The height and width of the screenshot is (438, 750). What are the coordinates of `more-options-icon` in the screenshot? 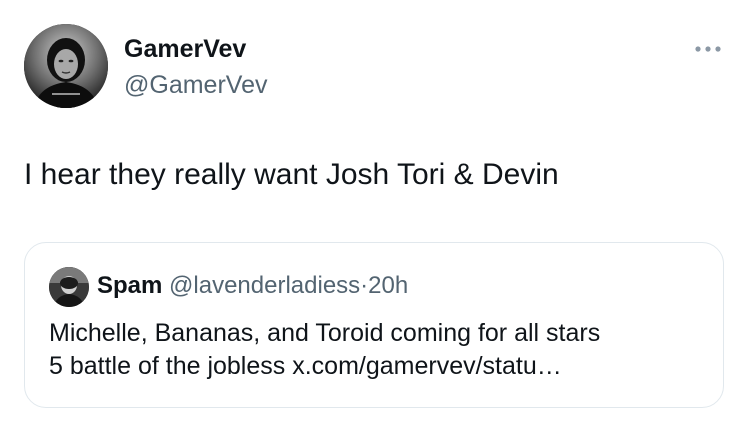 It's located at (708, 49).